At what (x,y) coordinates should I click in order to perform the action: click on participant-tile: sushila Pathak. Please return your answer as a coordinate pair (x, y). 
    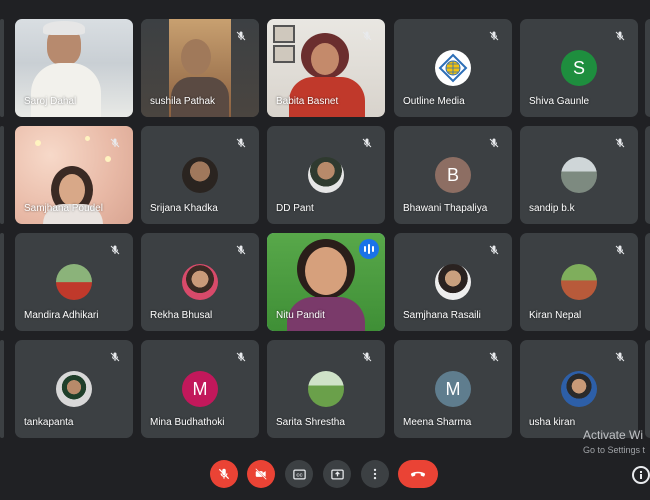
    Looking at the image, I should click on (200, 68).